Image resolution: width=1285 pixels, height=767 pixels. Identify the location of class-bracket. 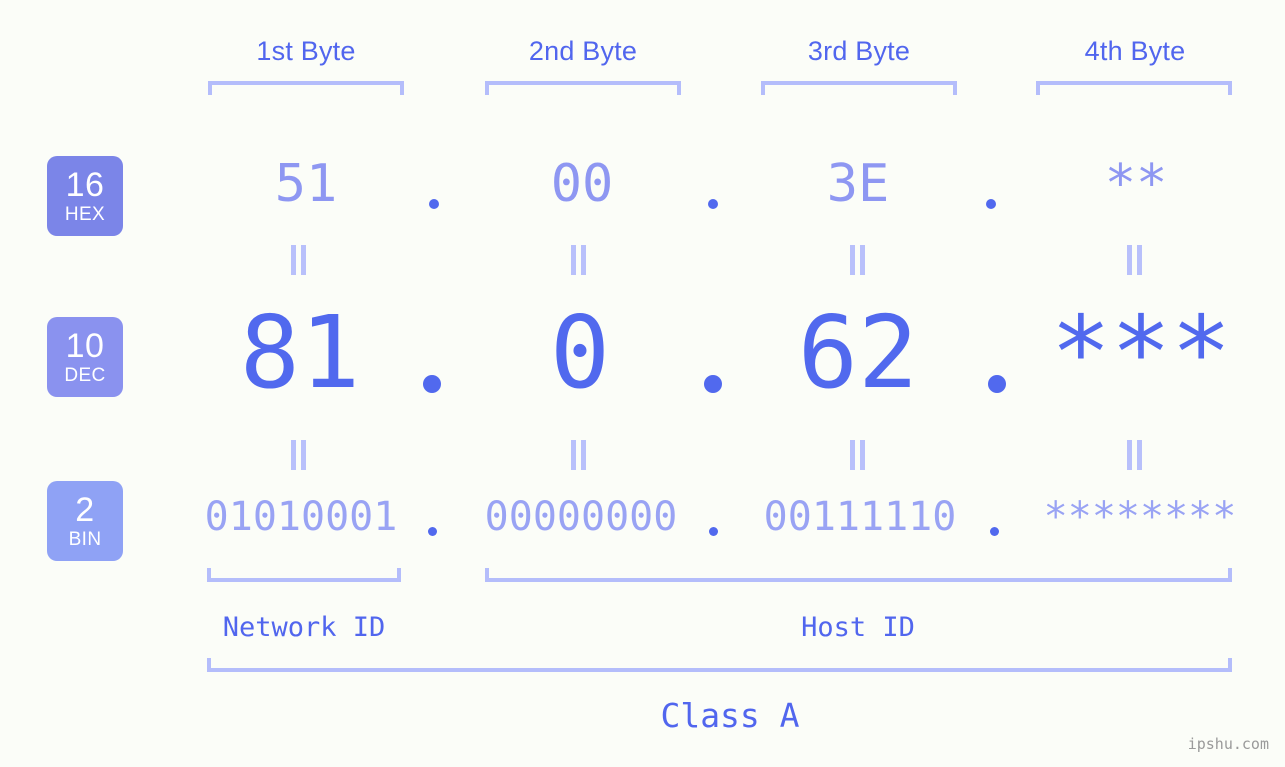
(719, 665).